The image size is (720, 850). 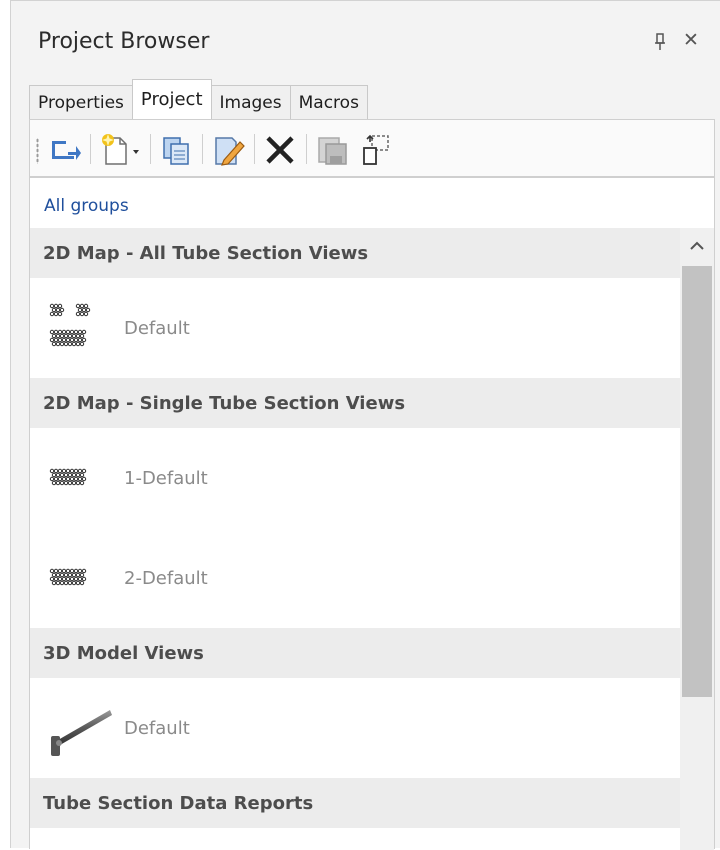 I want to click on tab-properties: Properties, so click(x=81, y=102).